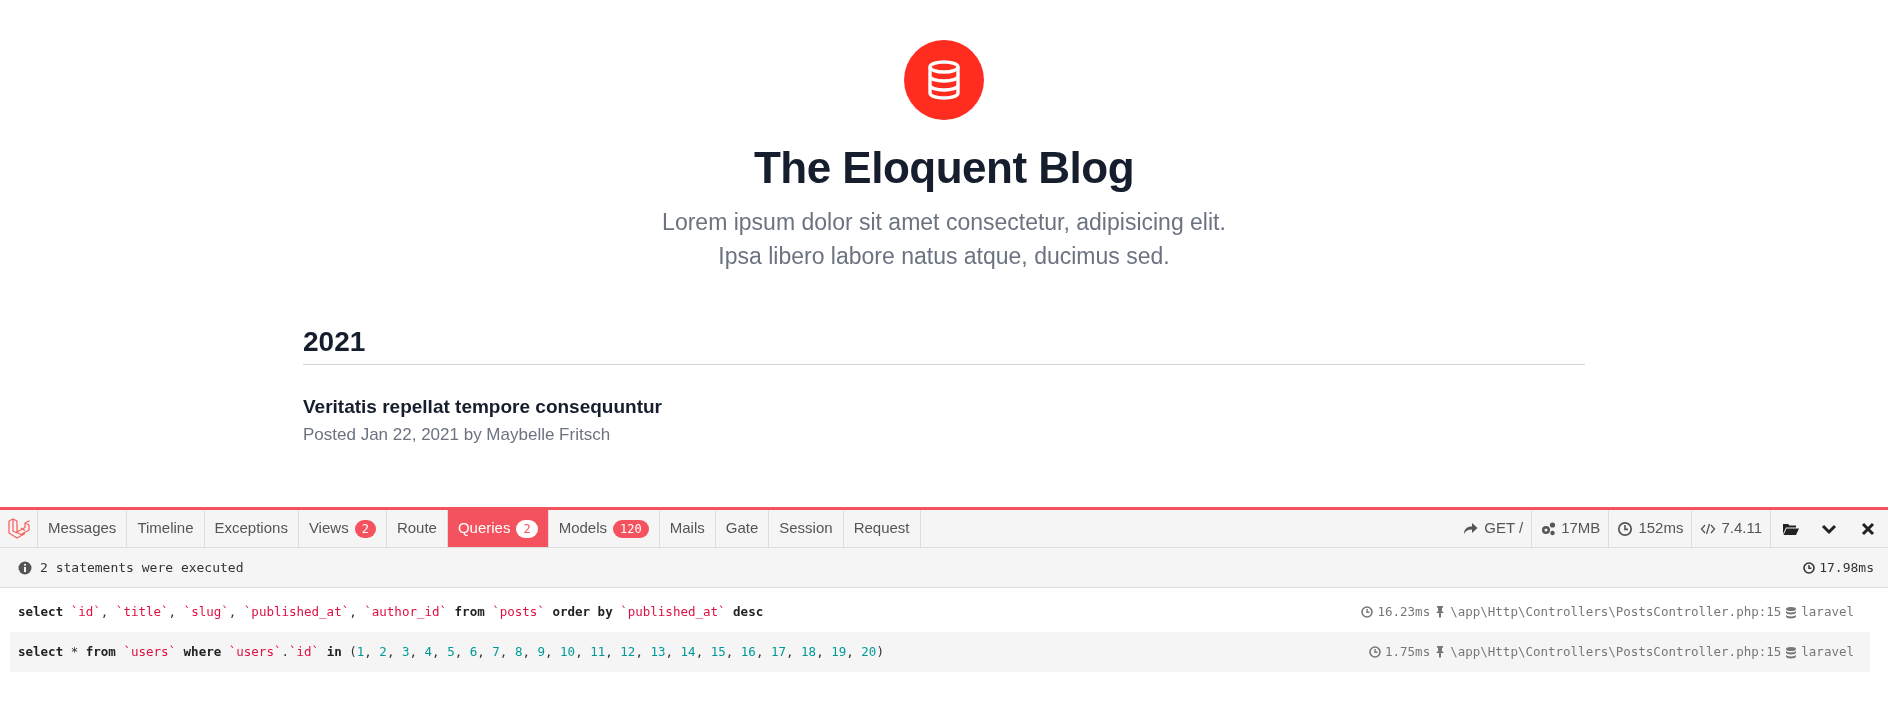 Image resolution: width=1888 pixels, height=704 pixels. I want to click on query-duration: 16.23ms, so click(1404, 611).